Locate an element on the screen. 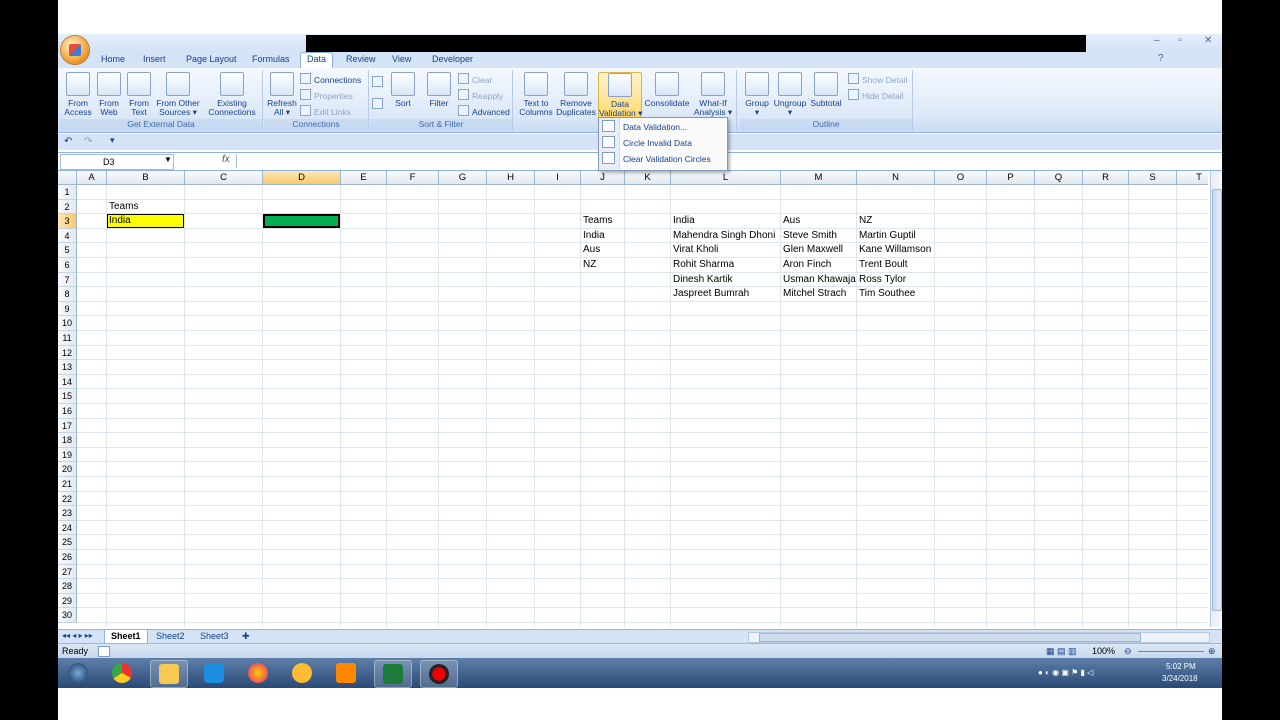 The height and width of the screenshot is (720, 1280). cell-l6: Rohit Sharma is located at coordinates (702, 265).